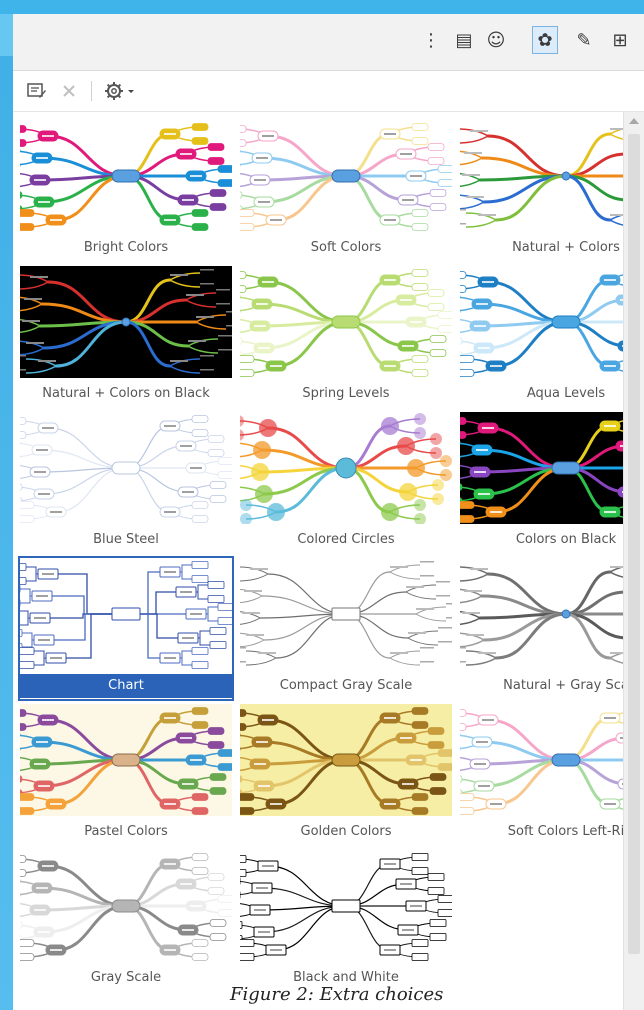 The height and width of the screenshot is (1010, 644). What do you see at coordinates (6, 533) in the screenshot?
I see `left-window-edge` at bounding box center [6, 533].